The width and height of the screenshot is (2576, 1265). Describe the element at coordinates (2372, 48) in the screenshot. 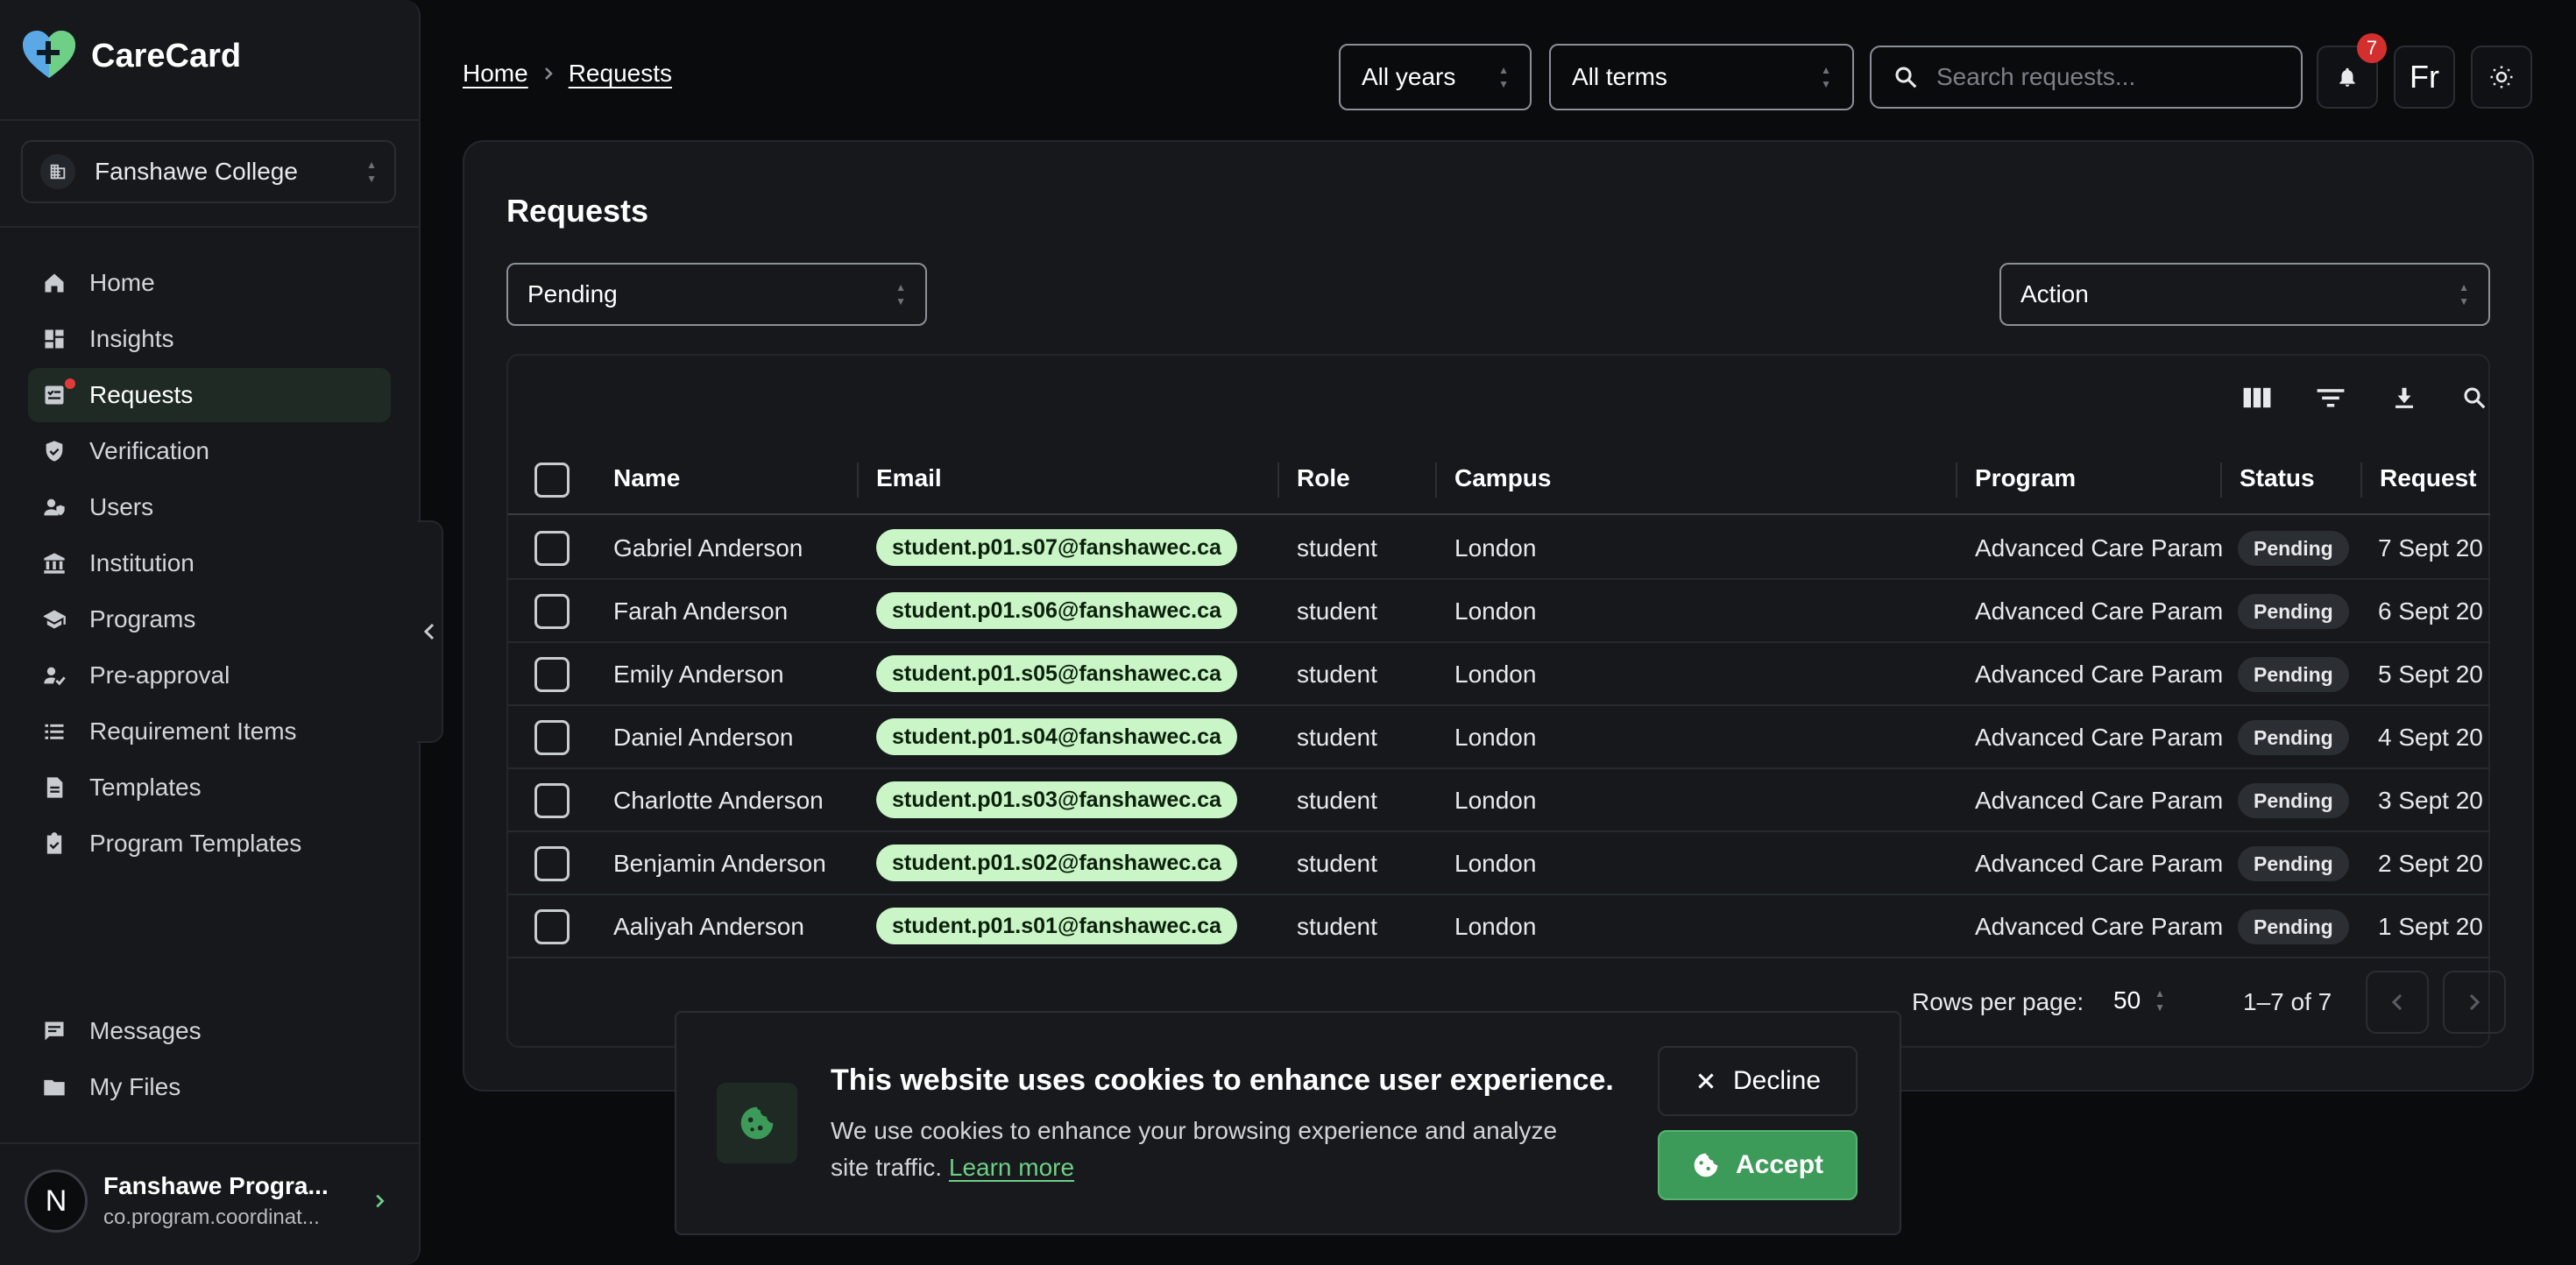

I see `notification-badge: 7` at that location.